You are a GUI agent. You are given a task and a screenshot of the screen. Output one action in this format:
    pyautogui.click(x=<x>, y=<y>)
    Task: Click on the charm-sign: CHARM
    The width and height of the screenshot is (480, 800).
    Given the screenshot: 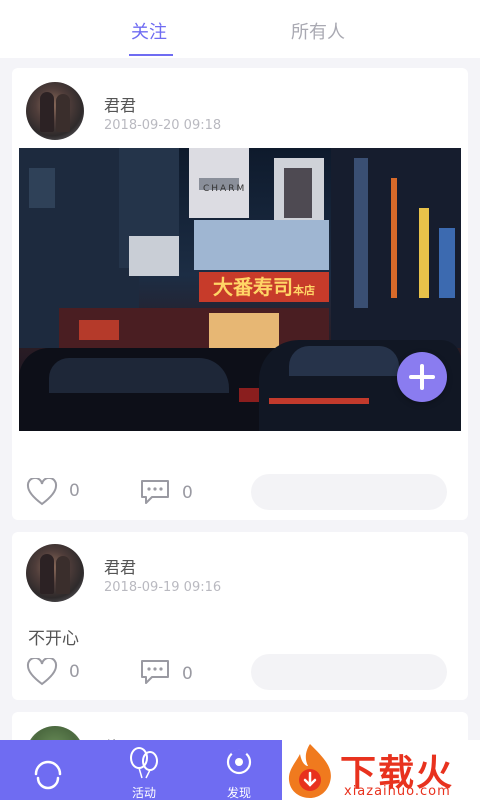 What is the action you would take?
    pyautogui.click(x=225, y=189)
    